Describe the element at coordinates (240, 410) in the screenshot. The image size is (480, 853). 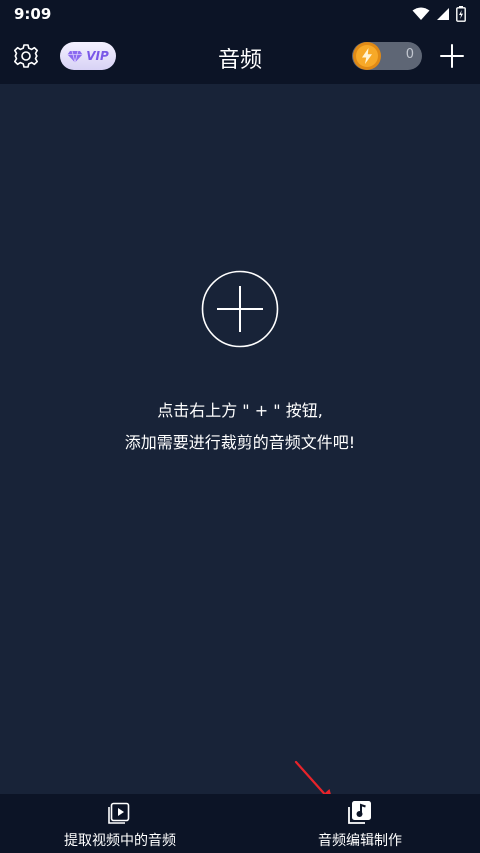
I see `hint-text-line1: 点击右上方 " + " 按钮,` at that location.